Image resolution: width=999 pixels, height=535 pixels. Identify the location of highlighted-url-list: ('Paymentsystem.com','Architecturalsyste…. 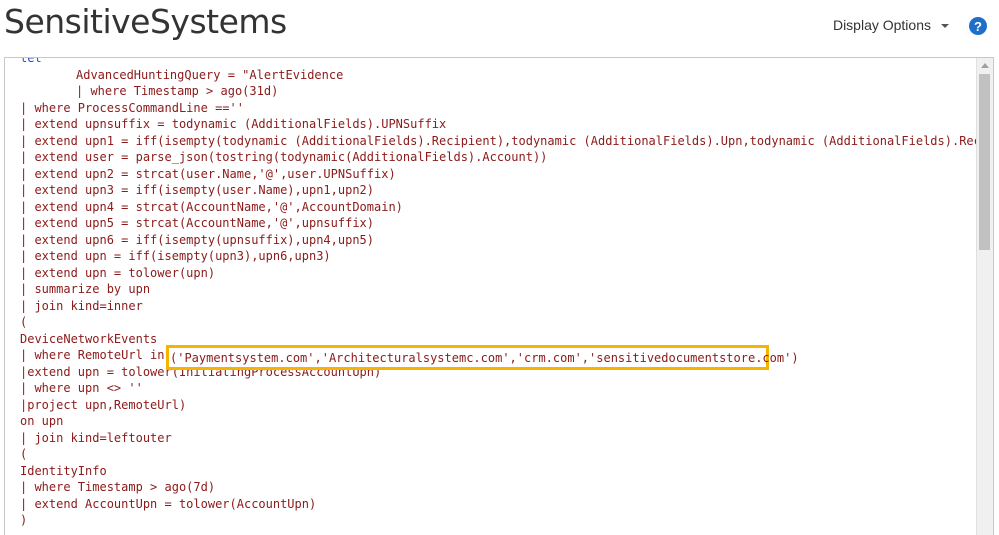
(482, 357).